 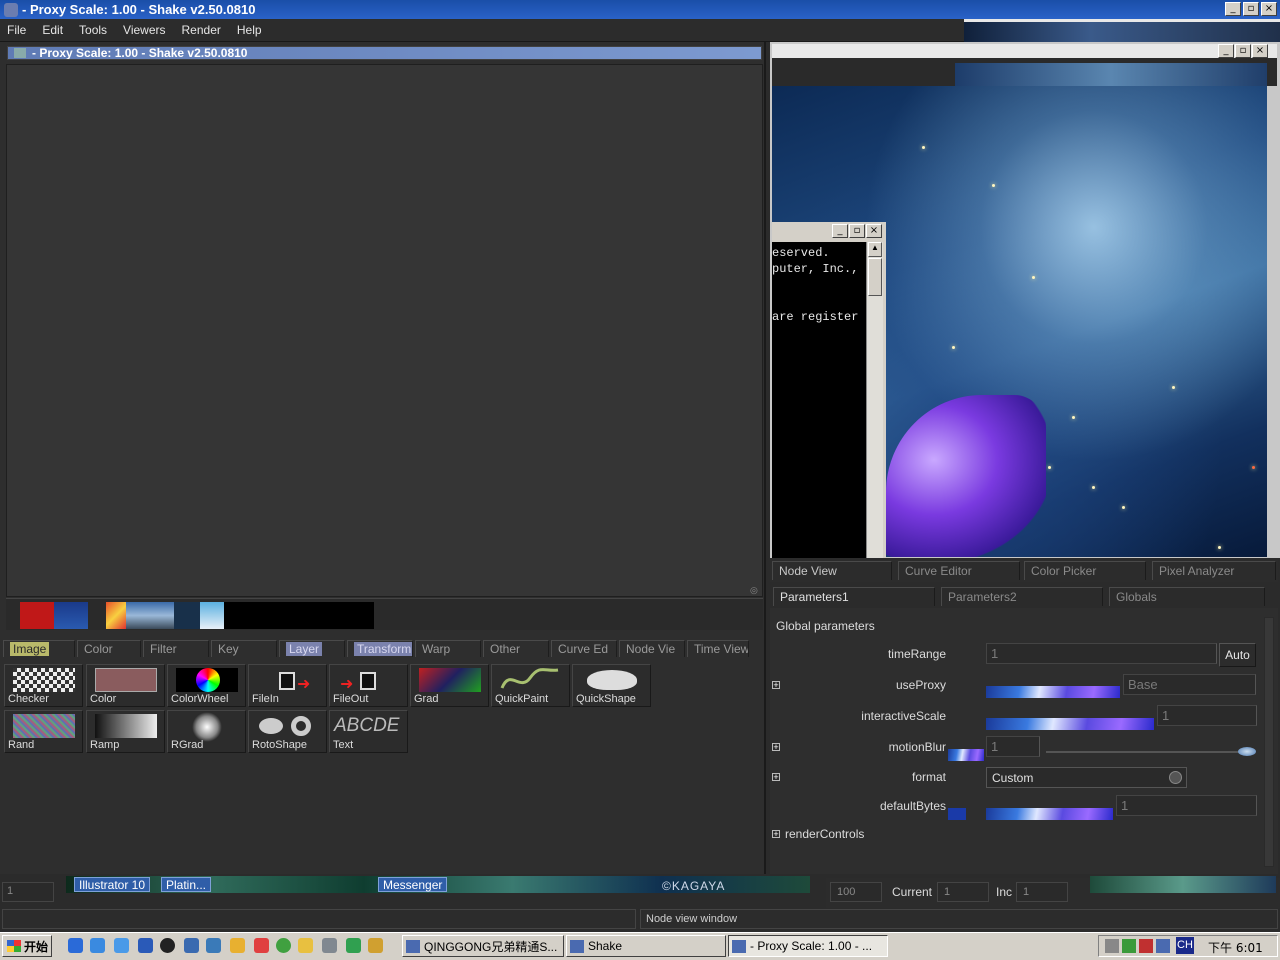 I want to click on scroll-thumb, so click(x=875, y=277).